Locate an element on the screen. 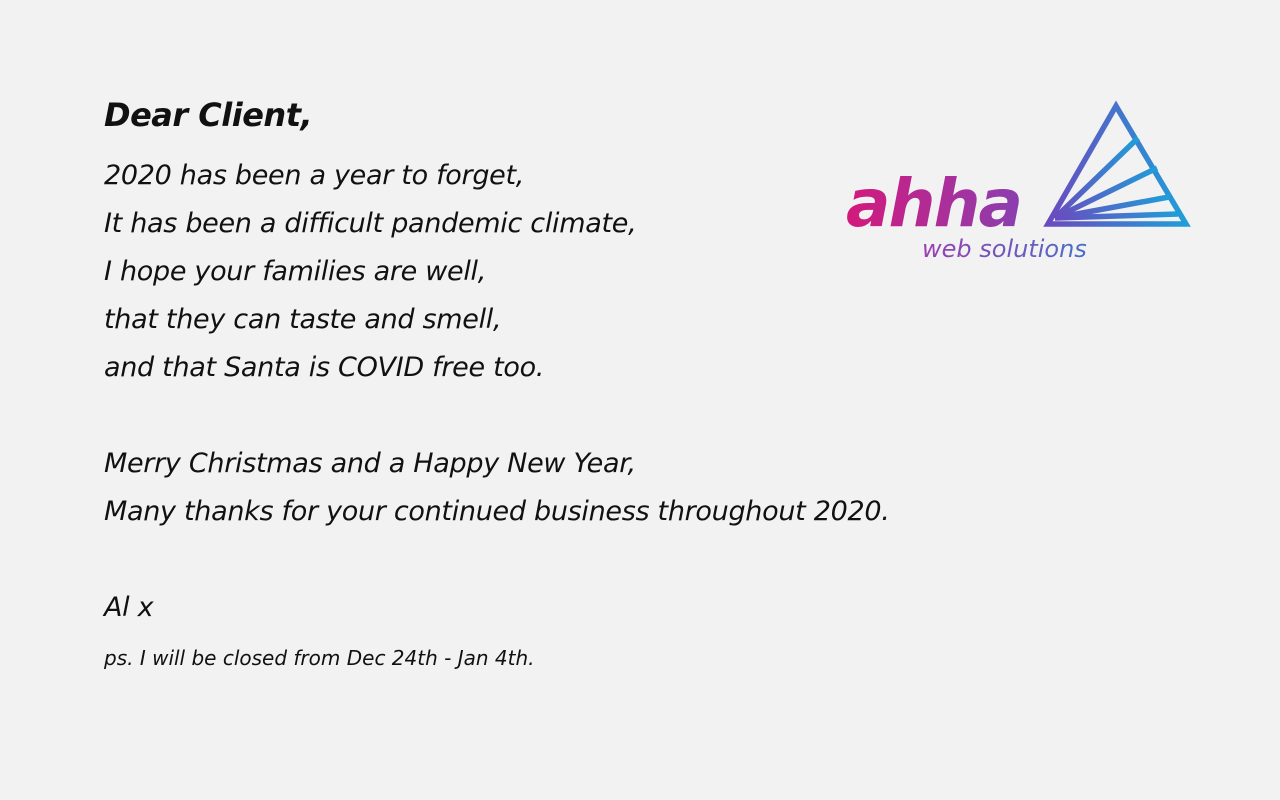 The image size is (1280, 800). logo-graphic: ahha web solutions is located at coordinates (1018, 181).